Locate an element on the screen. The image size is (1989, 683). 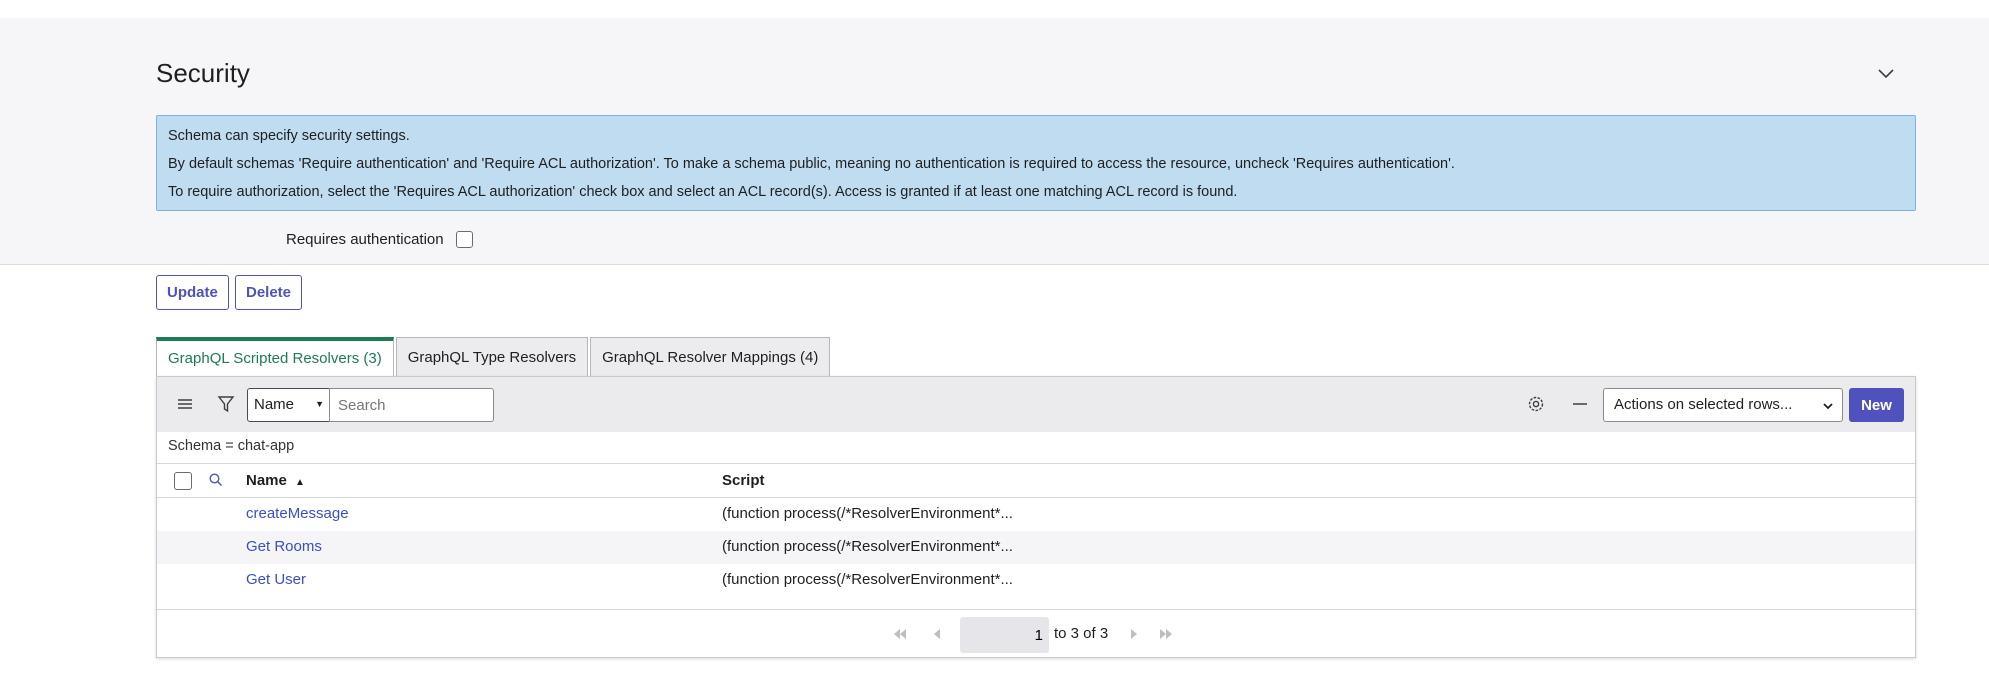
column-search-button is located at coordinates (216, 482).